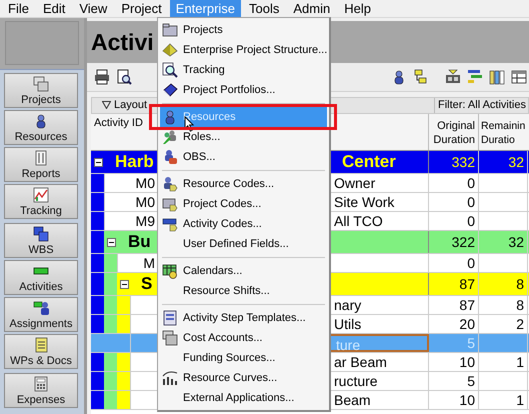 This screenshot has width=529, height=414. Describe the element at coordinates (369, 161) in the screenshot. I see `wbs-name: Center` at that location.